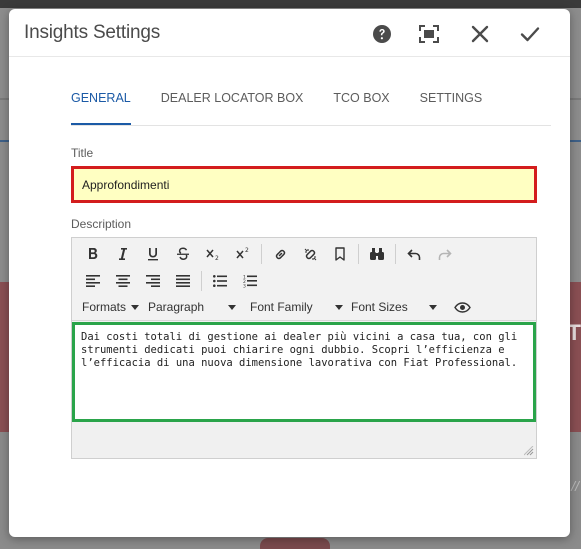  I want to click on font-family-dropdown-label: Font Family, so click(281, 307).